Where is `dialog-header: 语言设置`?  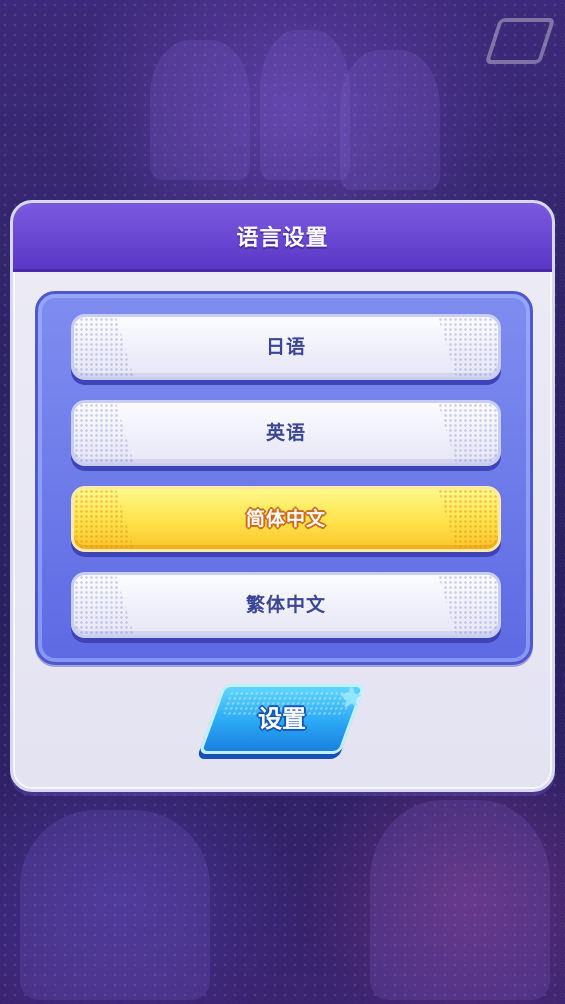
dialog-header: 语言设置 is located at coordinates (282, 237).